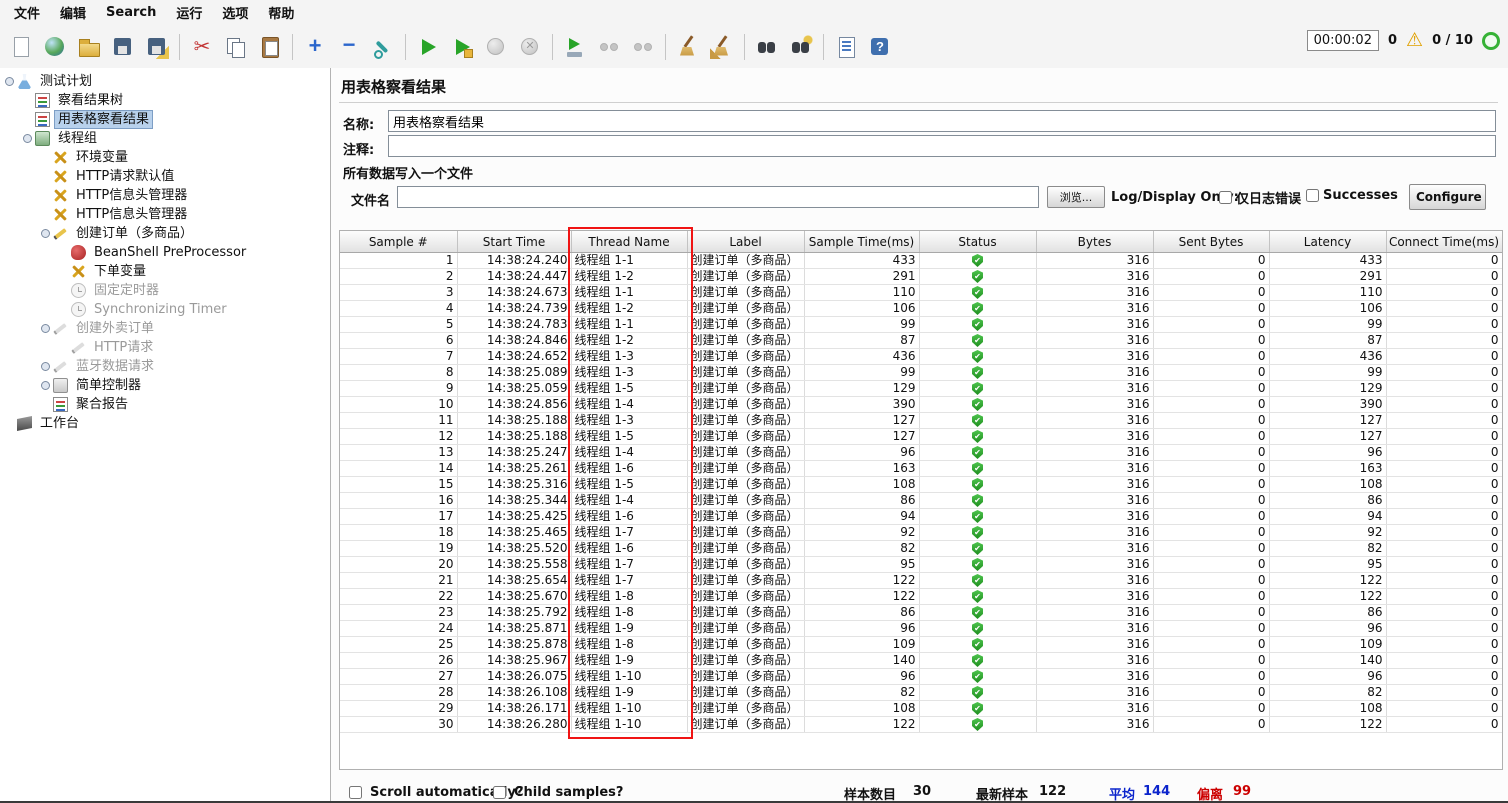 The image size is (1508, 803). Describe the element at coordinates (499, 792) in the screenshot. I see `child-samples-checkbox` at that location.